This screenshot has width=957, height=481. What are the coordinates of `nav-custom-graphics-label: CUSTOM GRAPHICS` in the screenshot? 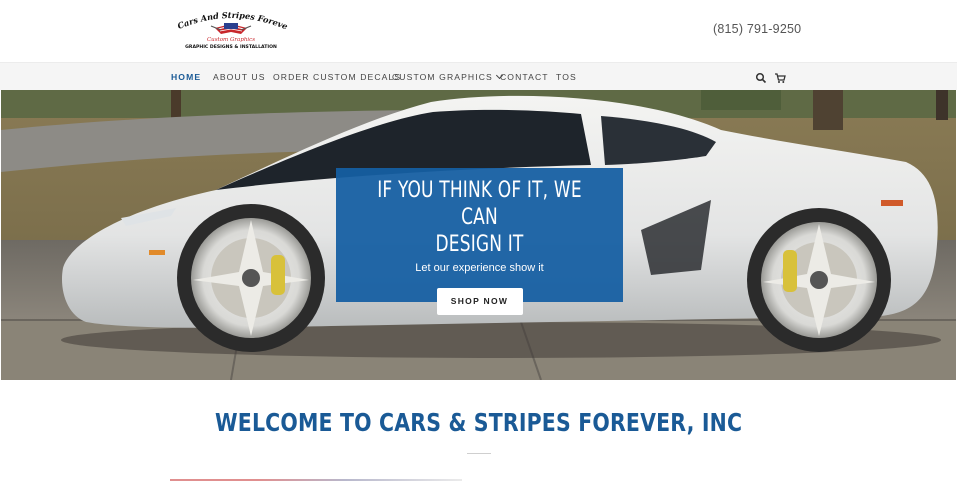 It's located at (442, 77).